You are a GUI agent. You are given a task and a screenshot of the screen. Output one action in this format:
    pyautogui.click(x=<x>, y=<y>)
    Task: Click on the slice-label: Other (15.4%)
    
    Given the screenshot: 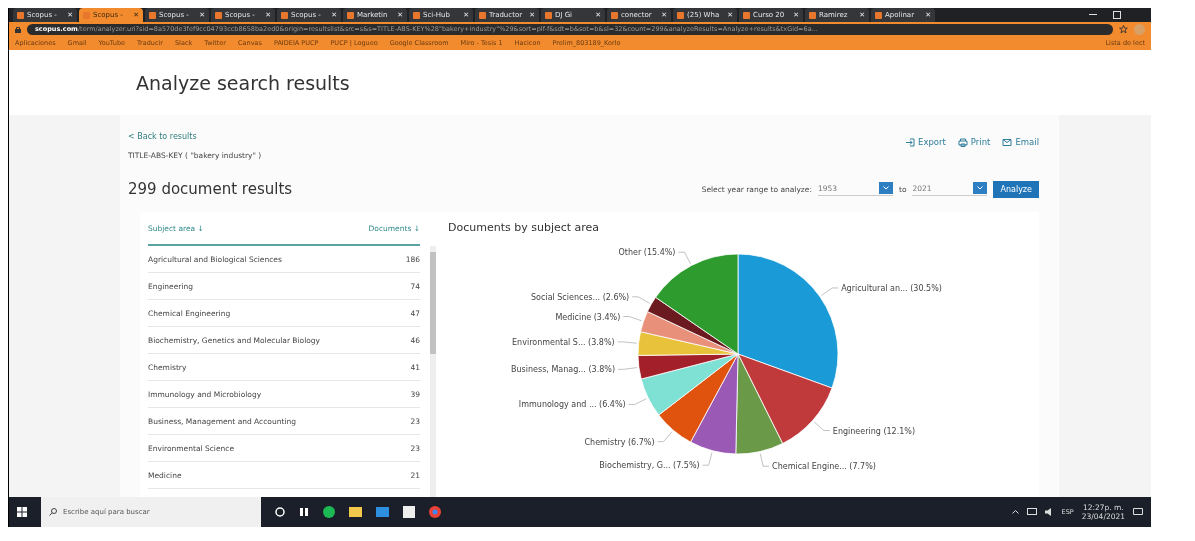 What is the action you would take?
    pyautogui.click(x=647, y=253)
    